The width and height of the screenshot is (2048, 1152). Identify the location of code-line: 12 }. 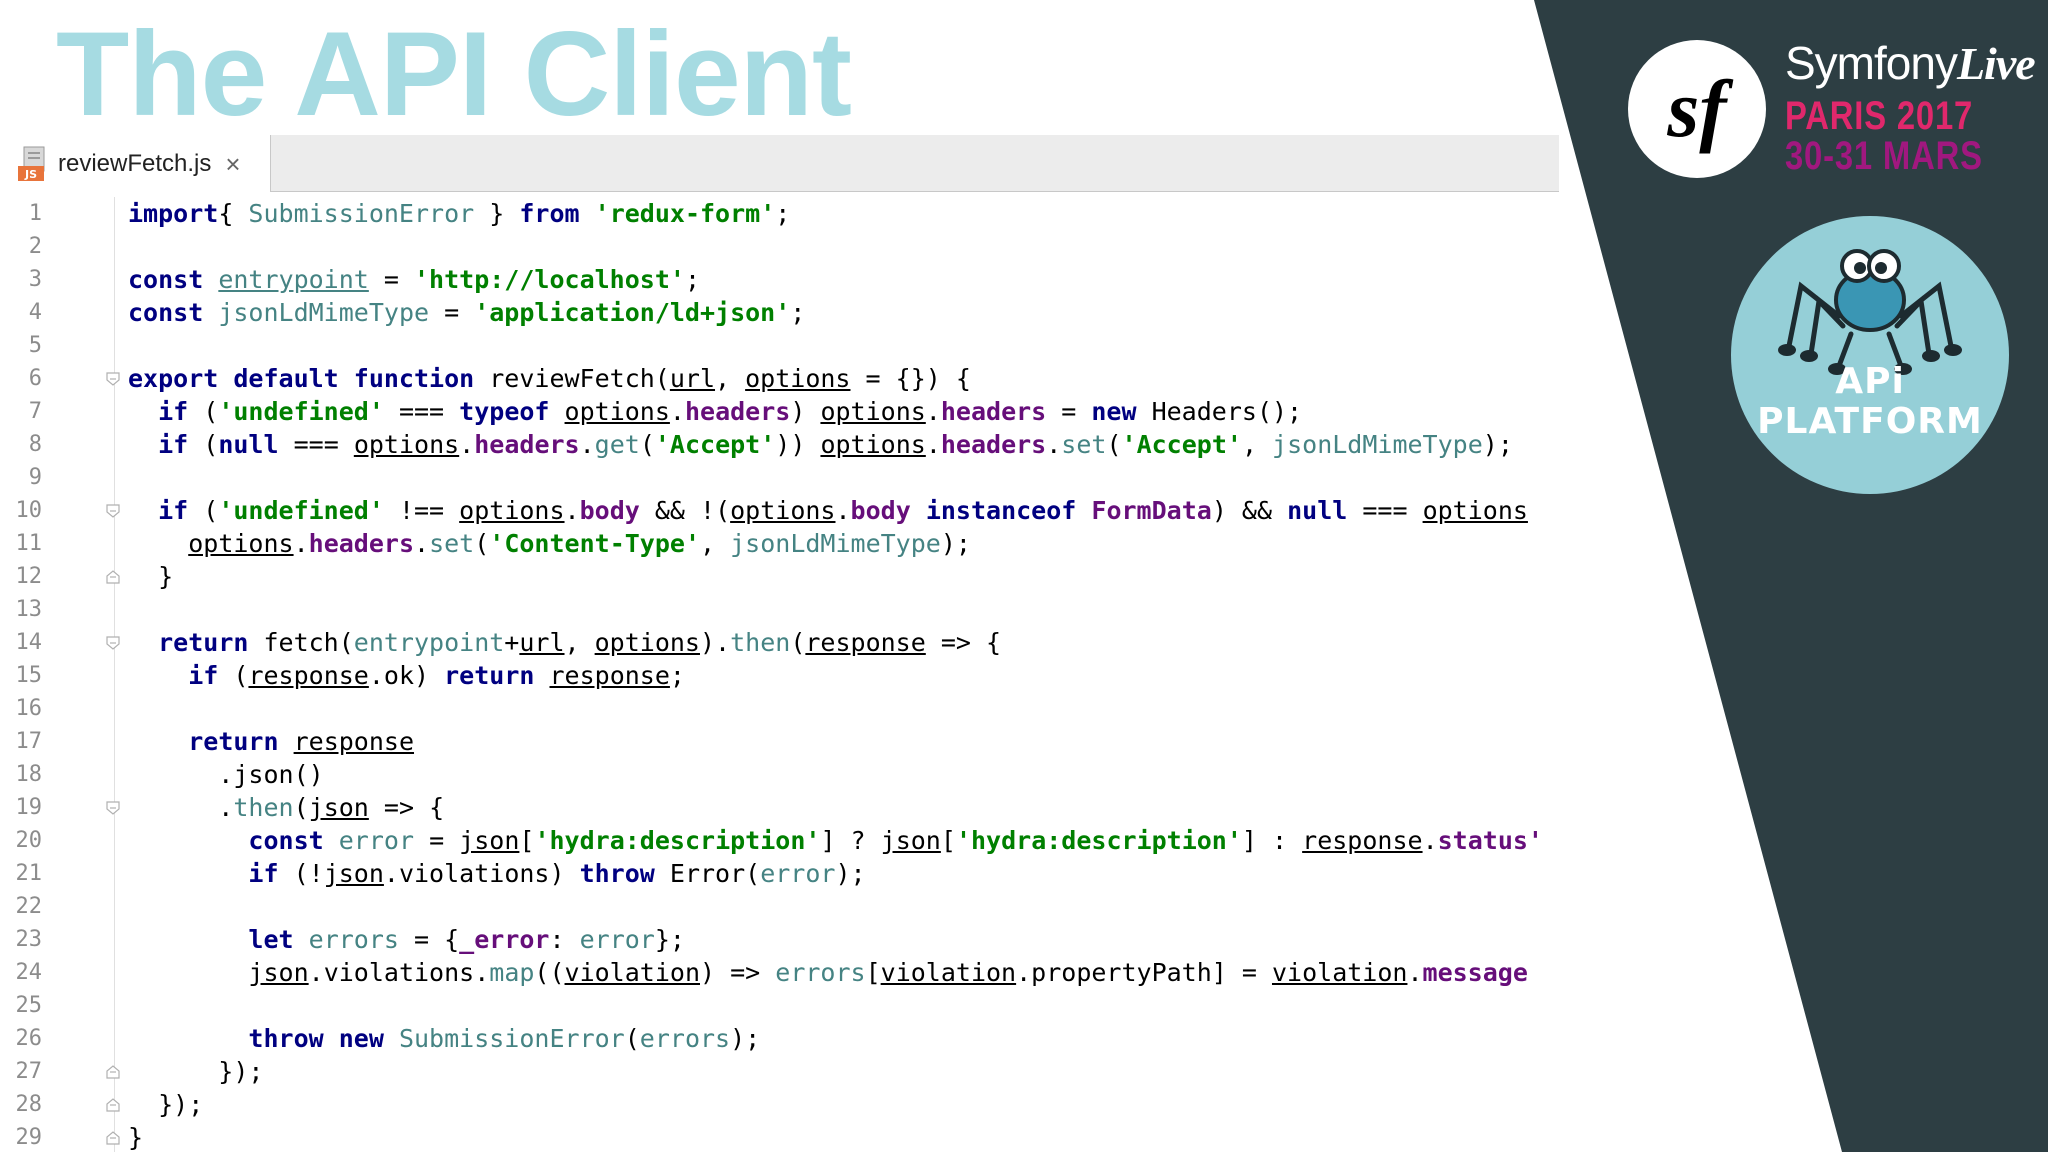
(779, 576).